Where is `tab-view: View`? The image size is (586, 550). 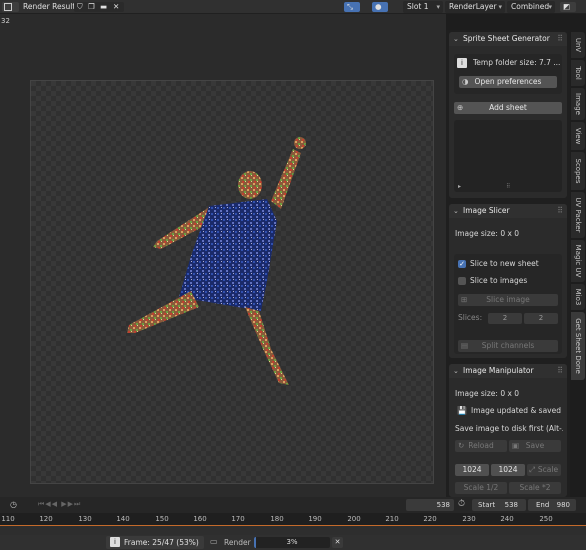 tab-view: View is located at coordinates (578, 136).